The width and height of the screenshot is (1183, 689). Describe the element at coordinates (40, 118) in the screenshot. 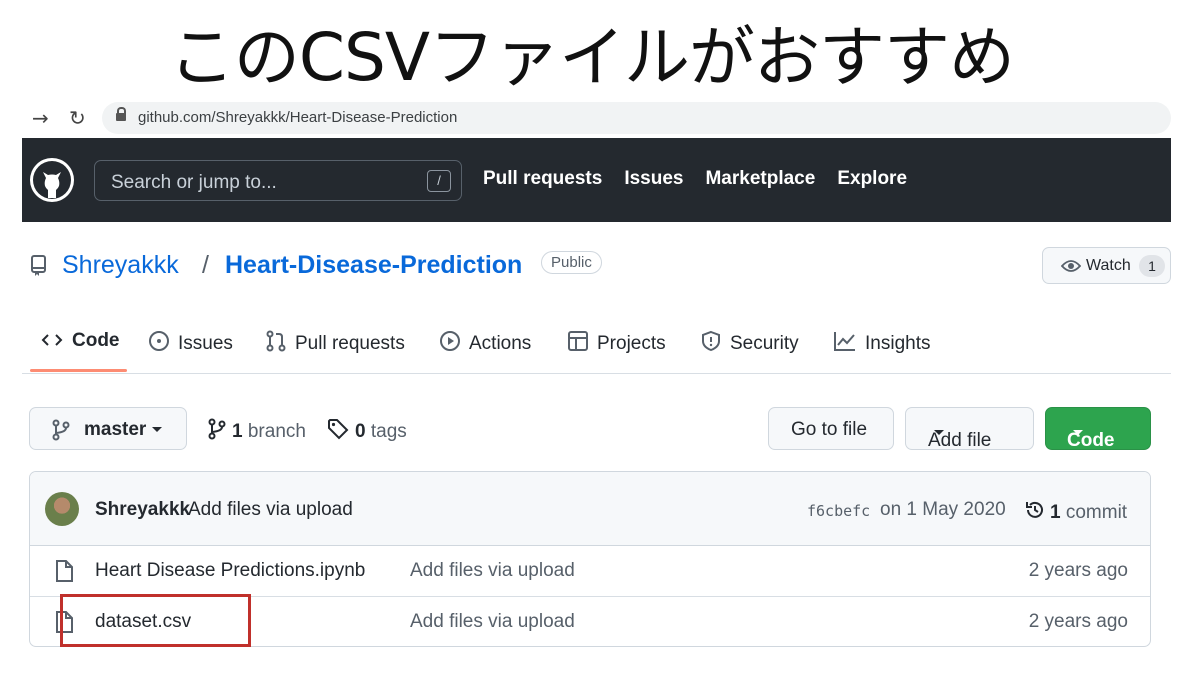

I see `arrow-right-icon: →` at that location.